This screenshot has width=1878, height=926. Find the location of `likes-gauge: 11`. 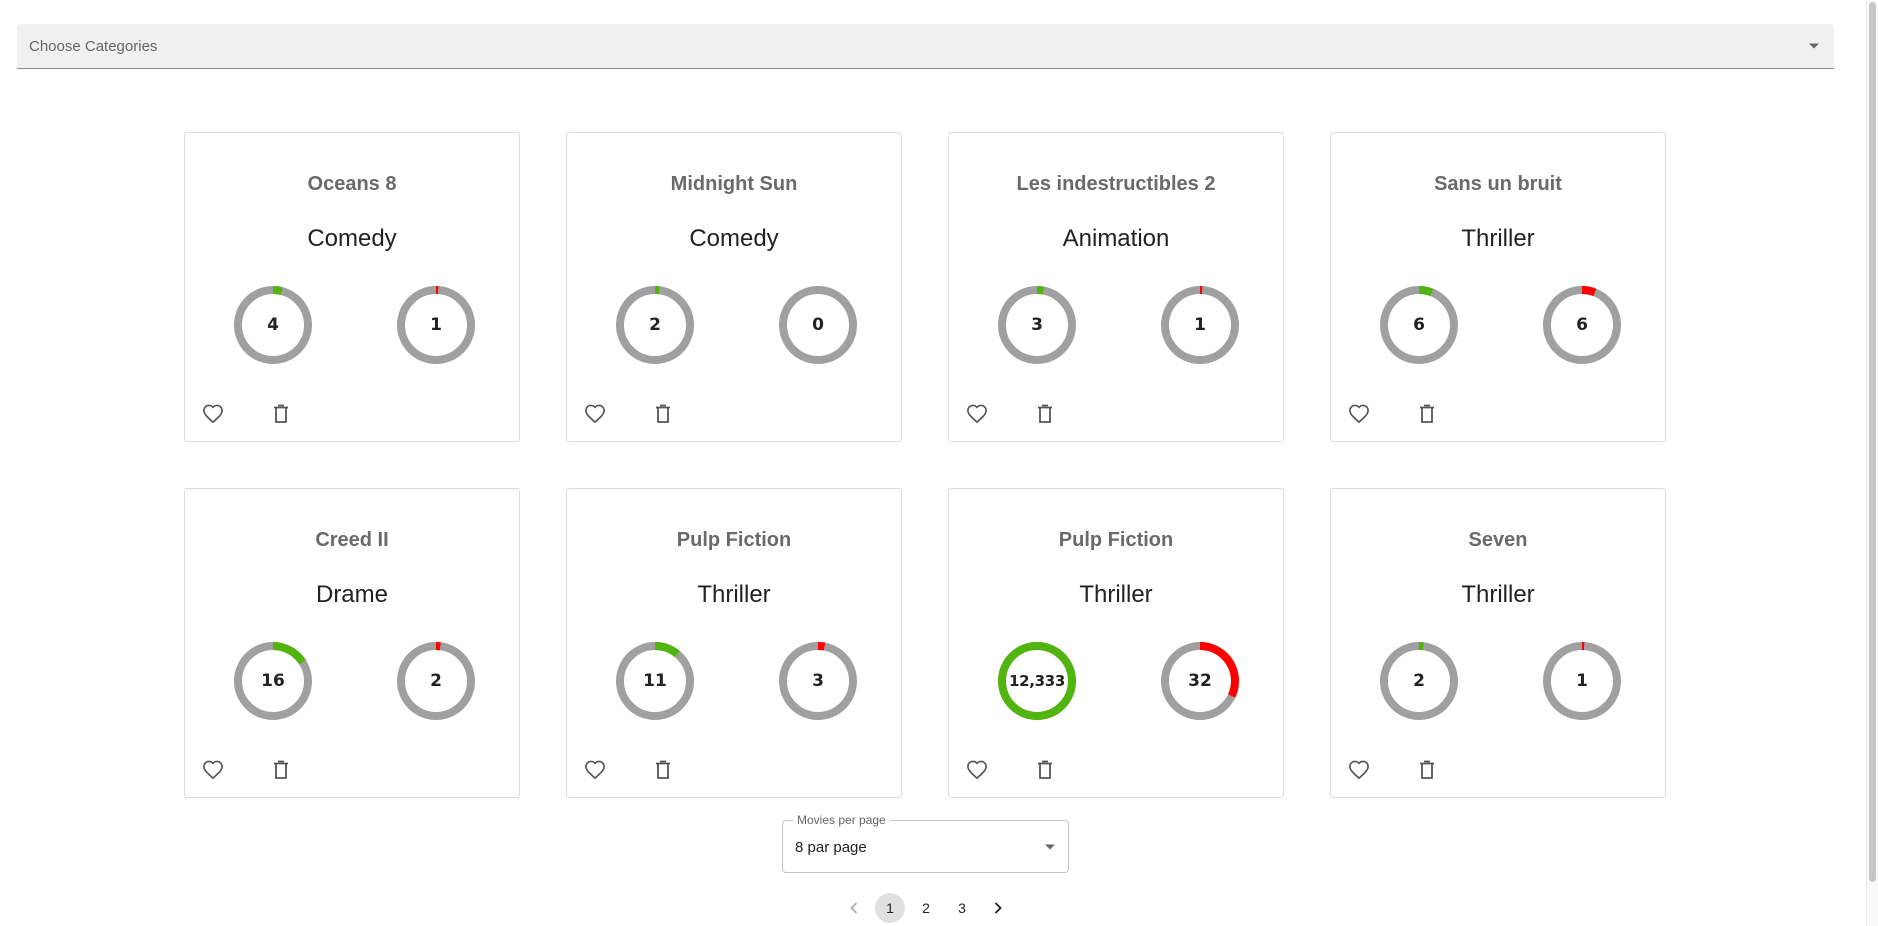

likes-gauge: 11 is located at coordinates (655, 681).